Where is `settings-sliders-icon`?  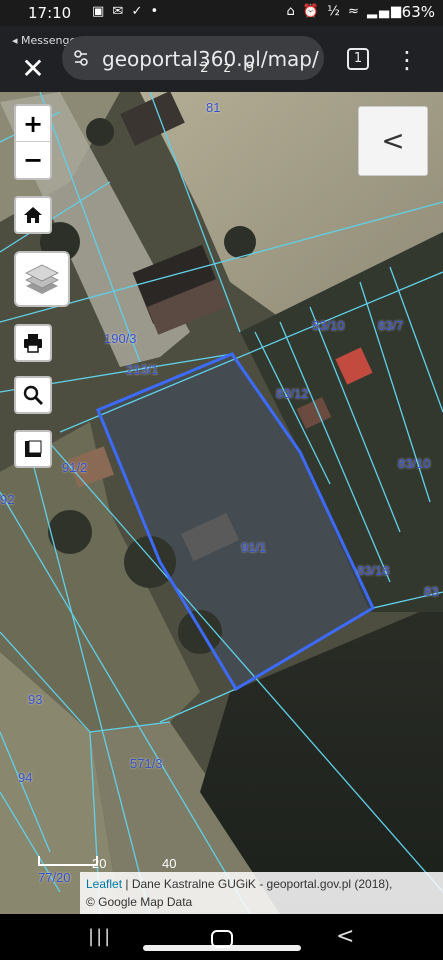 settings-sliders-icon is located at coordinates (81, 58).